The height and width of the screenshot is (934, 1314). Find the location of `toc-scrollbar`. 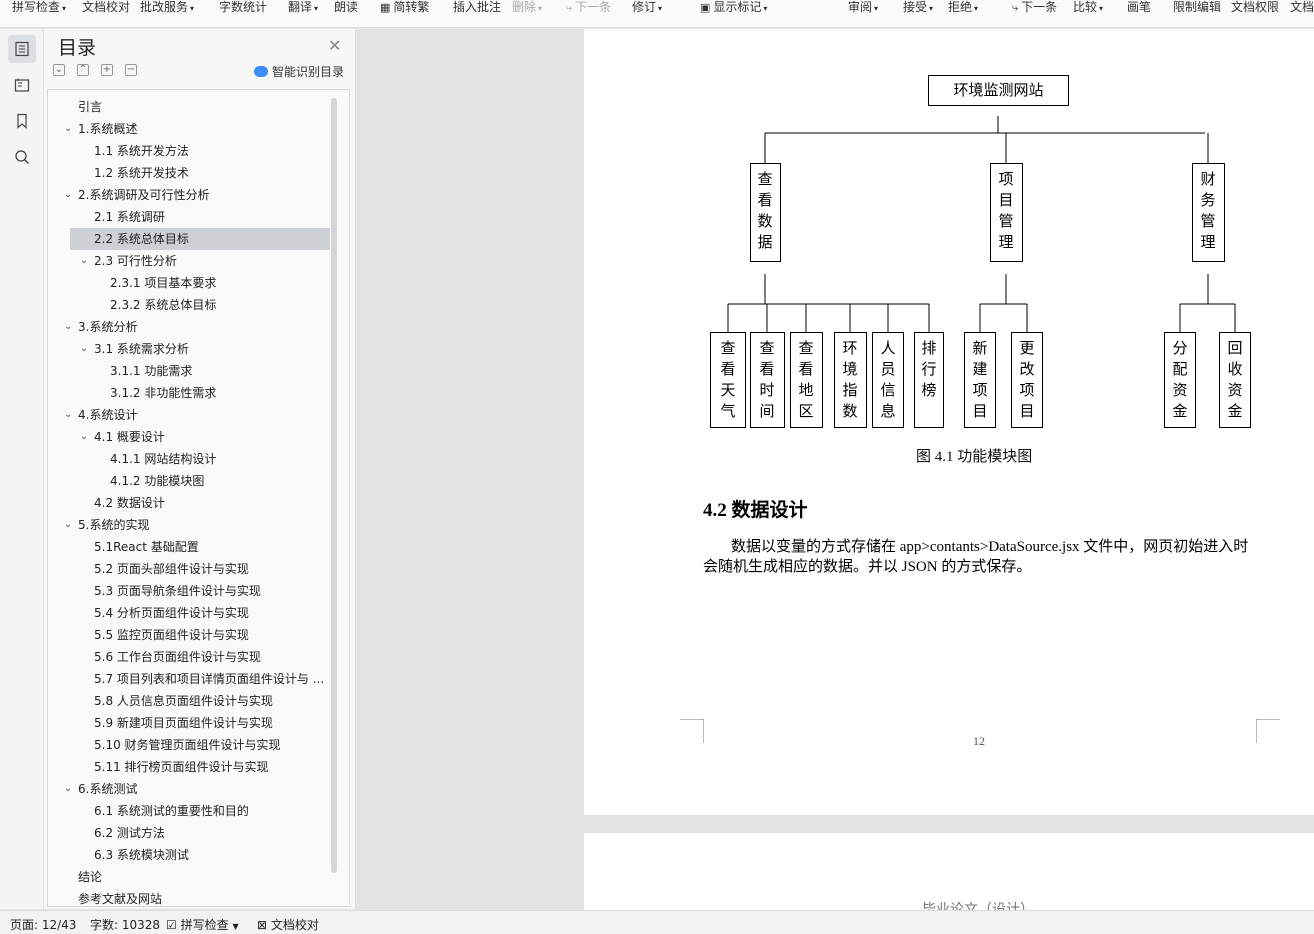

toc-scrollbar is located at coordinates (334, 485).